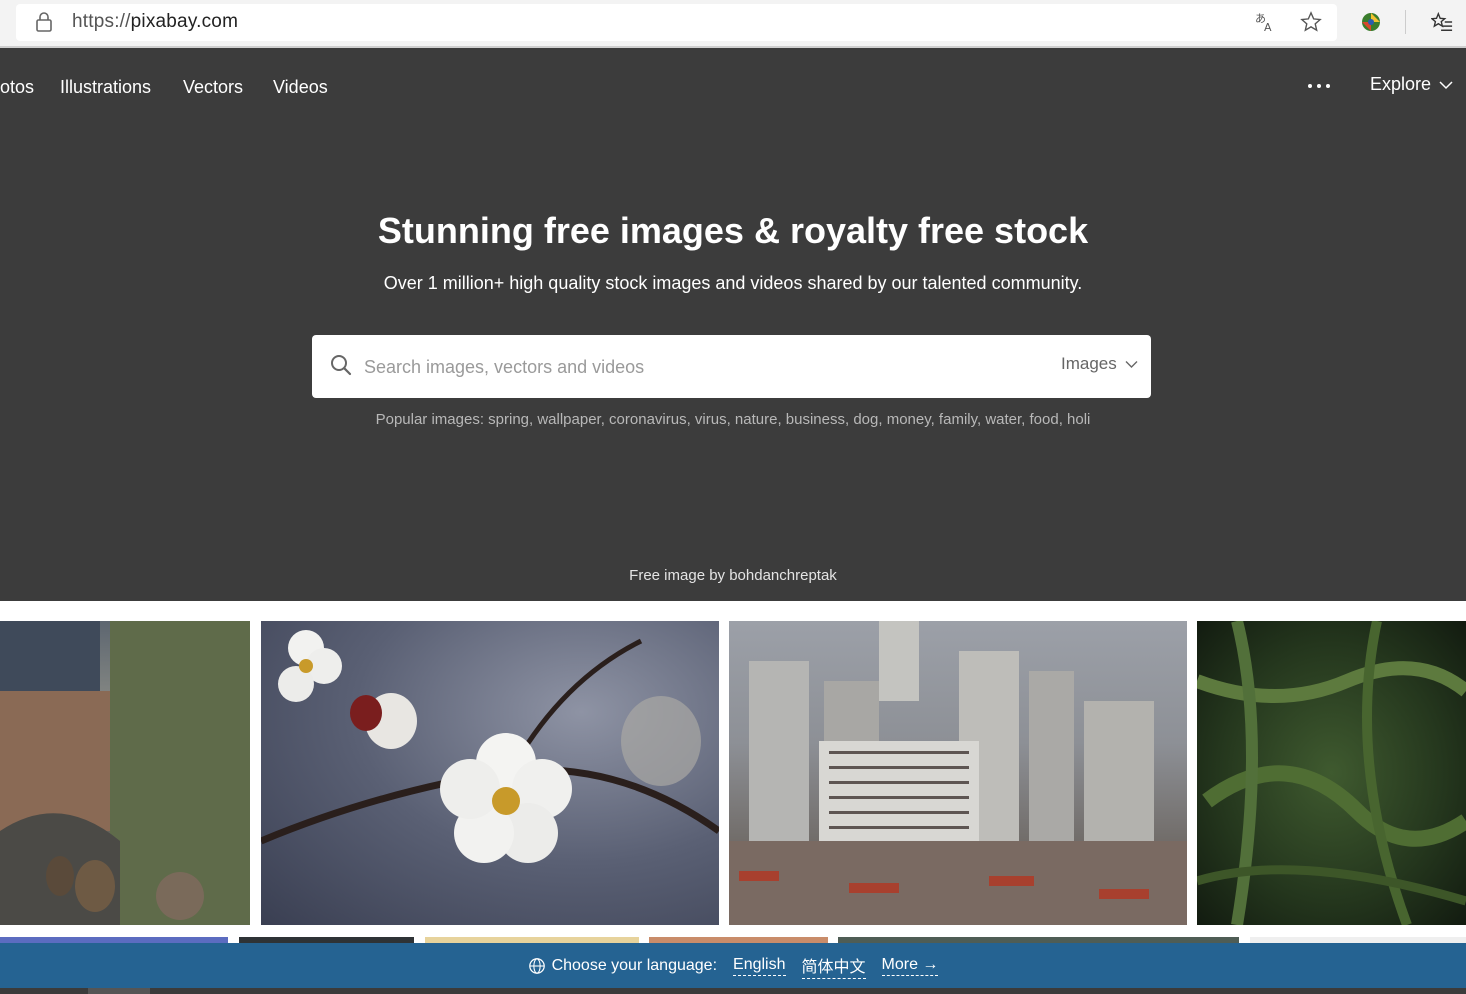 Image resolution: width=1466 pixels, height=994 pixels. What do you see at coordinates (300, 87) in the screenshot?
I see `nav-item-videos: Videos` at bounding box center [300, 87].